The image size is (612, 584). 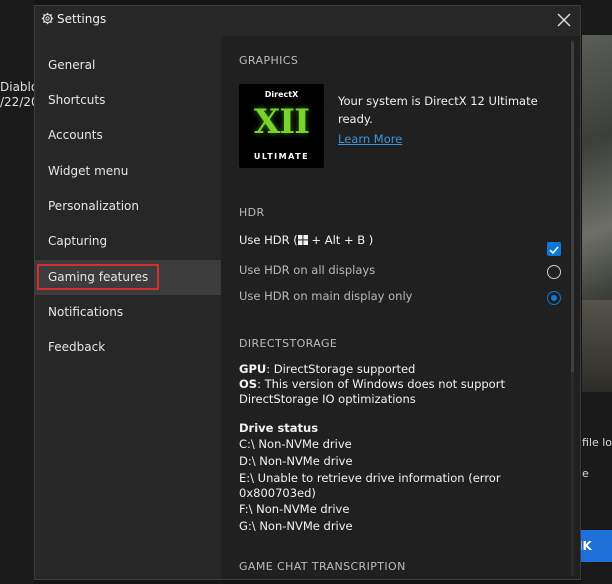 What do you see at coordinates (19, 87) in the screenshot?
I see `background-game-title: Diablo` at bounding box center [19, 87].